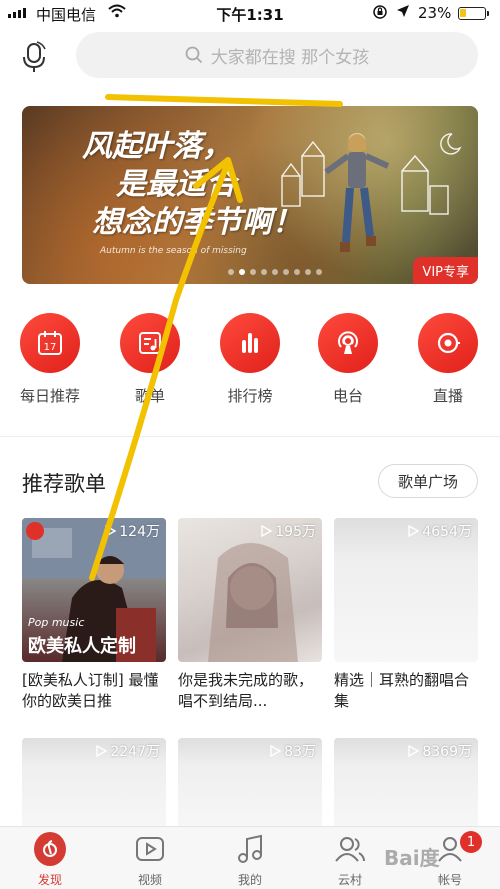  I want to click on search-input: 大家都在搜 那个女孩, so click(277, 55).